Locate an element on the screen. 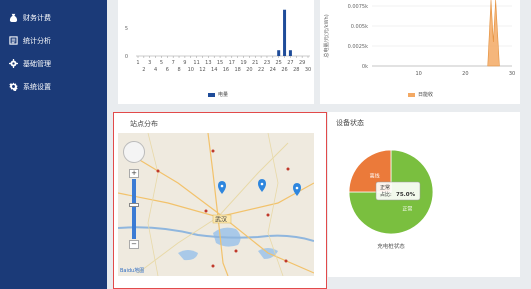 Image resolution: width=531 pixels, height=289 pixels. city-label: 武汉 is located at coordinates (221, 220).